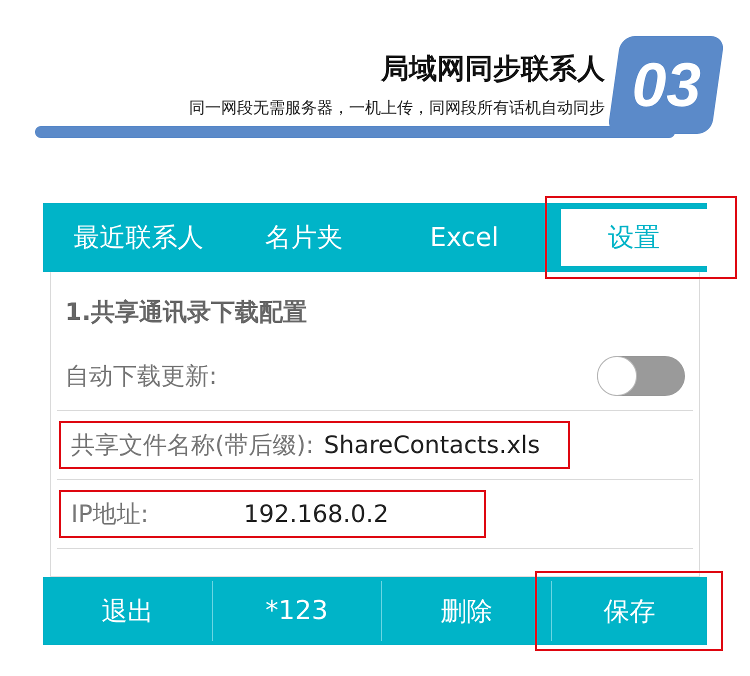  I want to click on toggle-switch, so click(641, 376).